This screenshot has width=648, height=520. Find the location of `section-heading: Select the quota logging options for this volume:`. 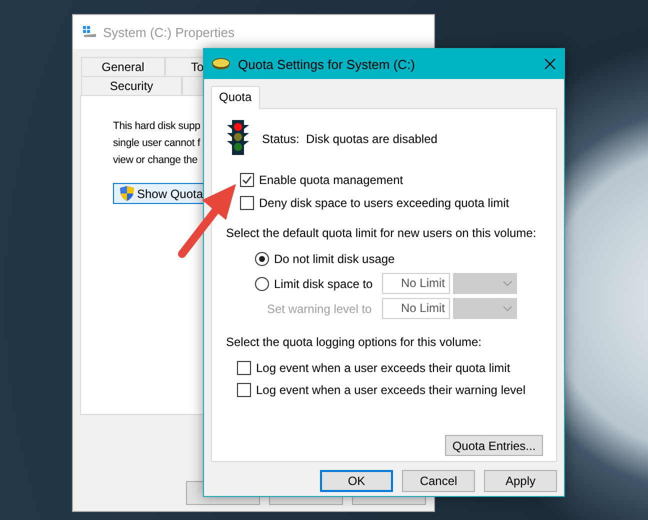

section-heading: Select the quota logging options for this volume: is located at coordinates (354, 342).